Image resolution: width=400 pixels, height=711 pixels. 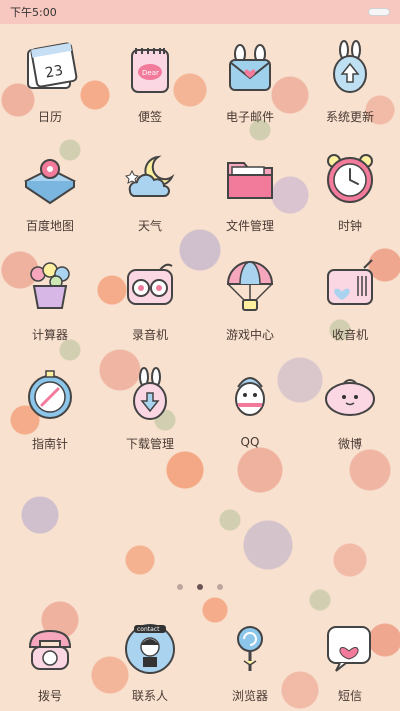 I want to click on app-label: 拨号, so click(x=49, y=696).